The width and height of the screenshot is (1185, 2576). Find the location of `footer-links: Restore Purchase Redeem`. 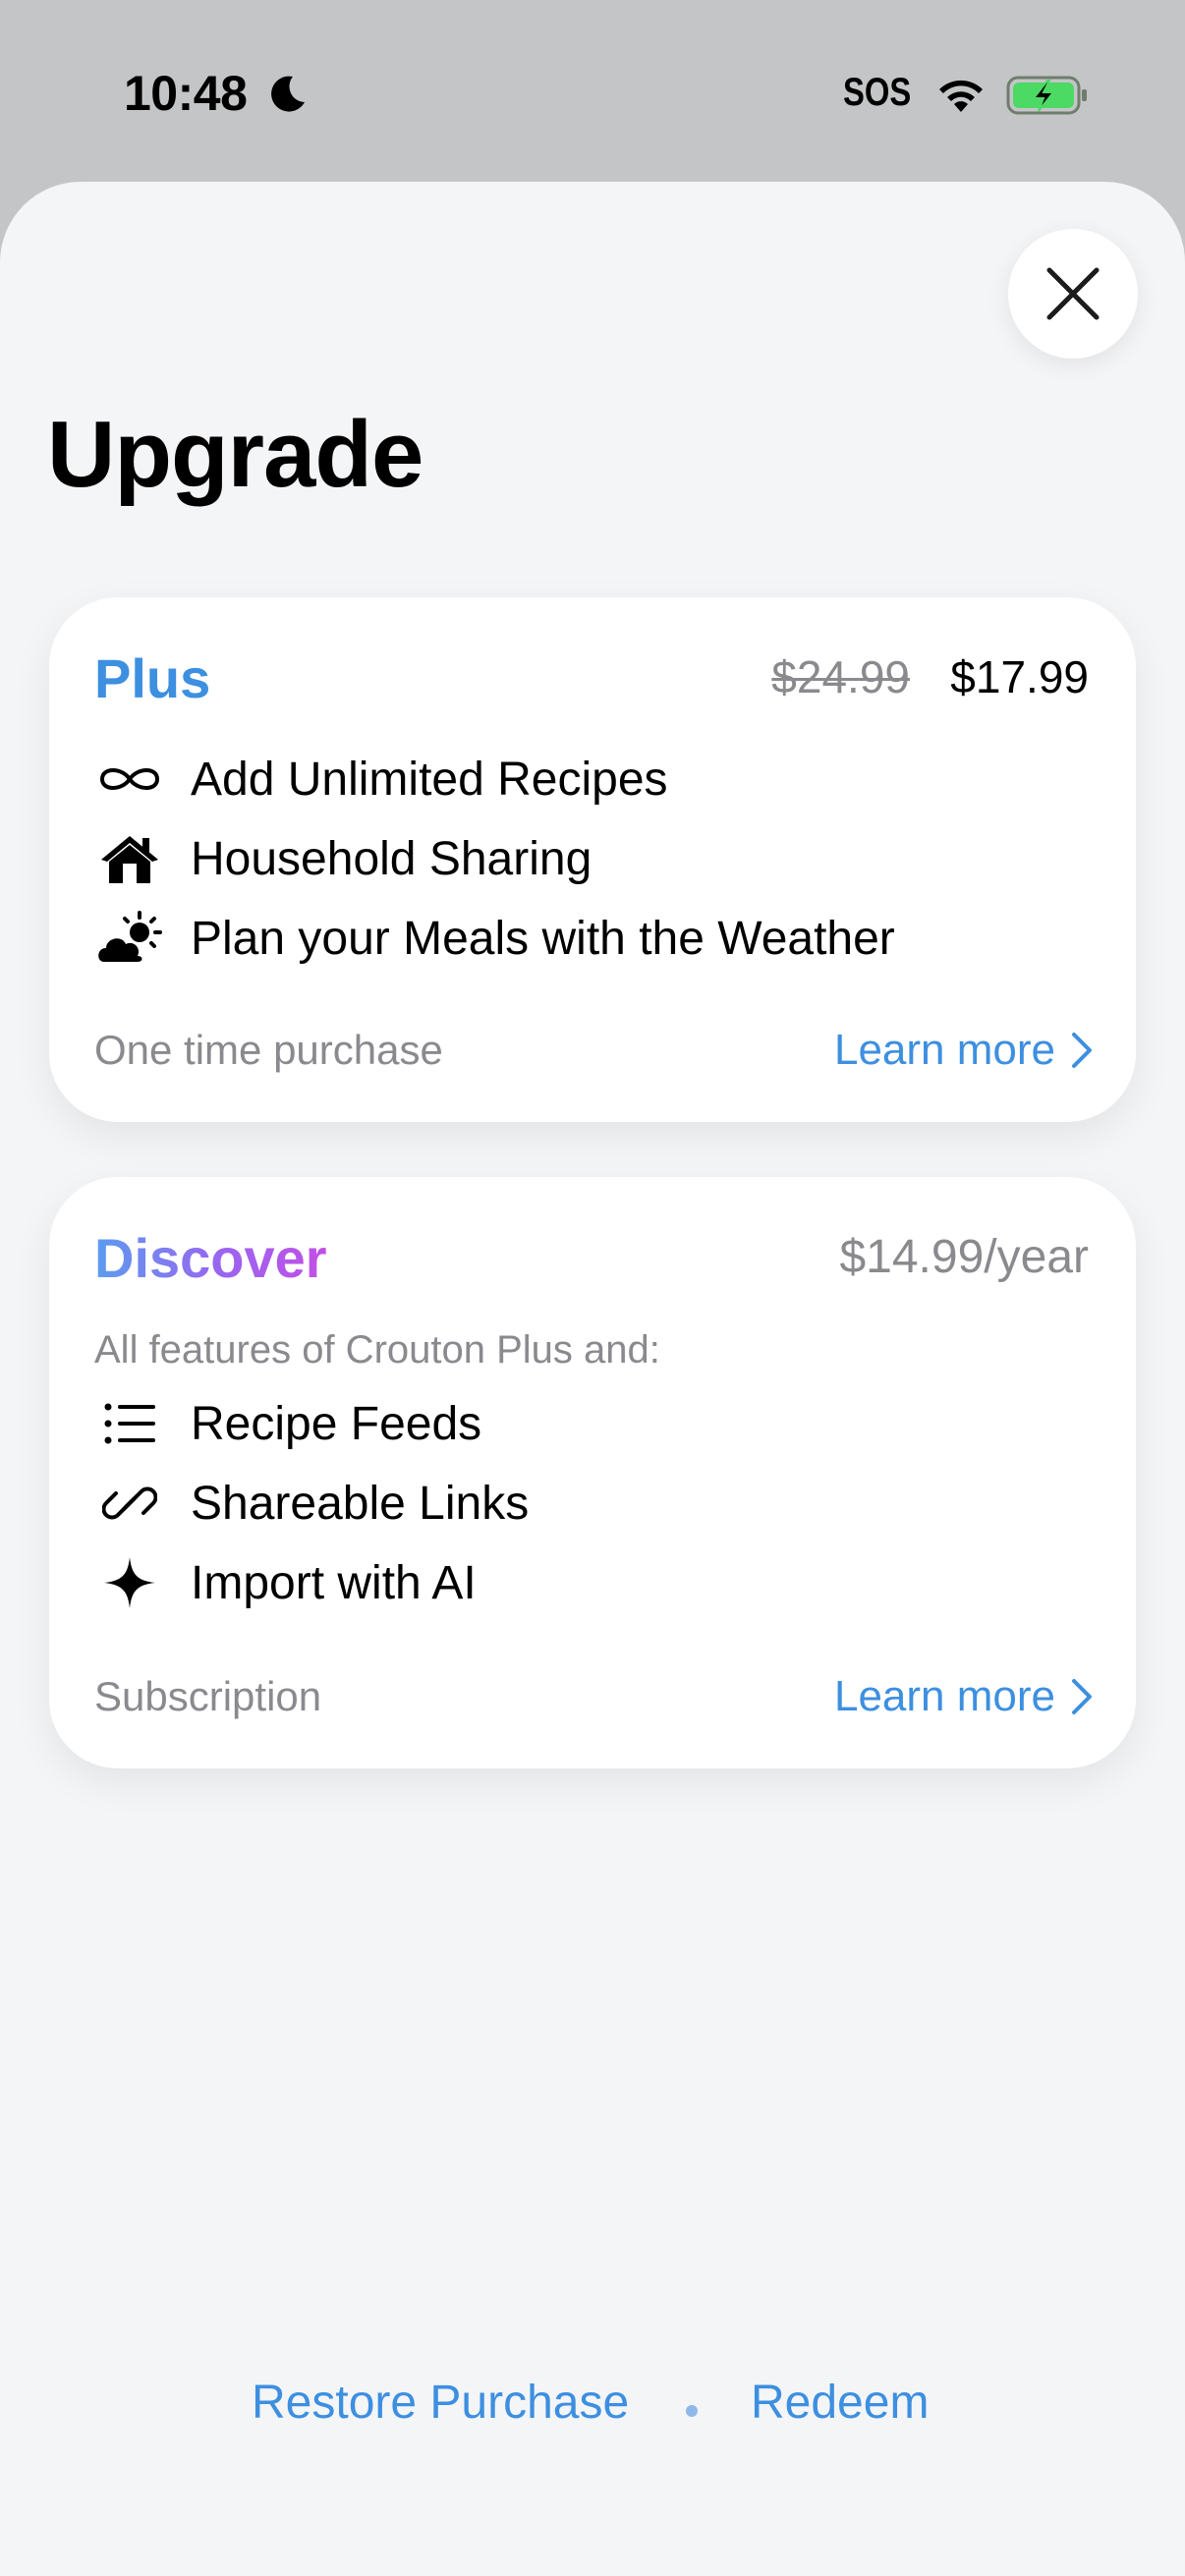

footer-links: Restore Purchase Redeem is located at coordinates (592, 2415).